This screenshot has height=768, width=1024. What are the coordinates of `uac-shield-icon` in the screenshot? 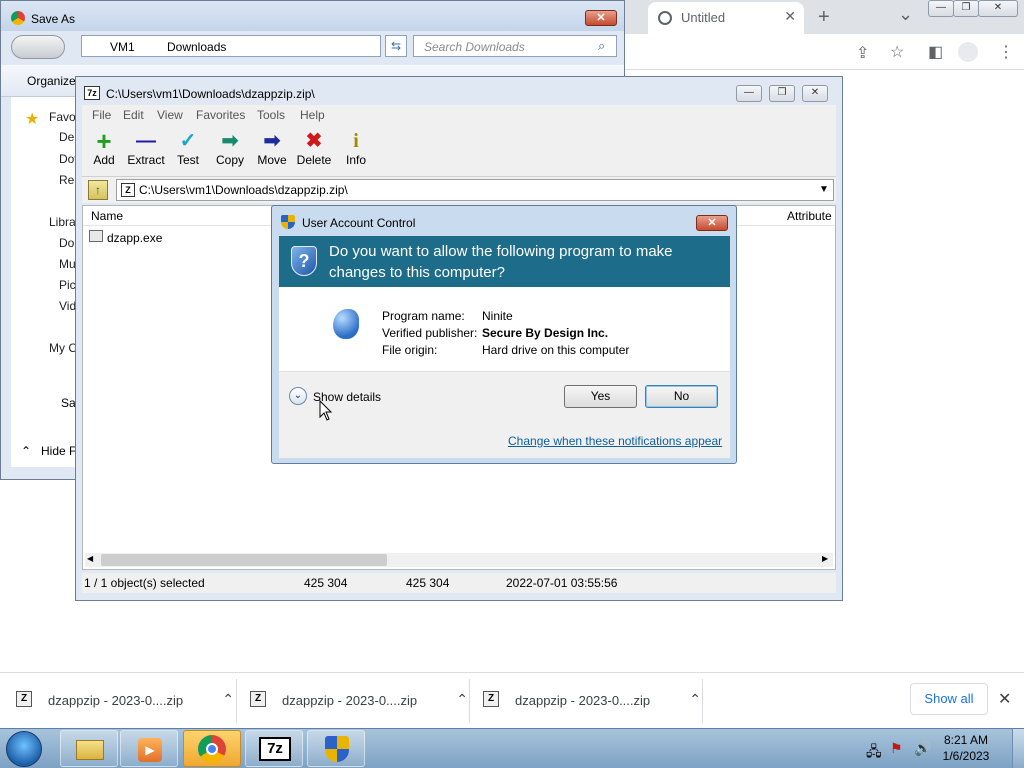 It's located at (337, 749).